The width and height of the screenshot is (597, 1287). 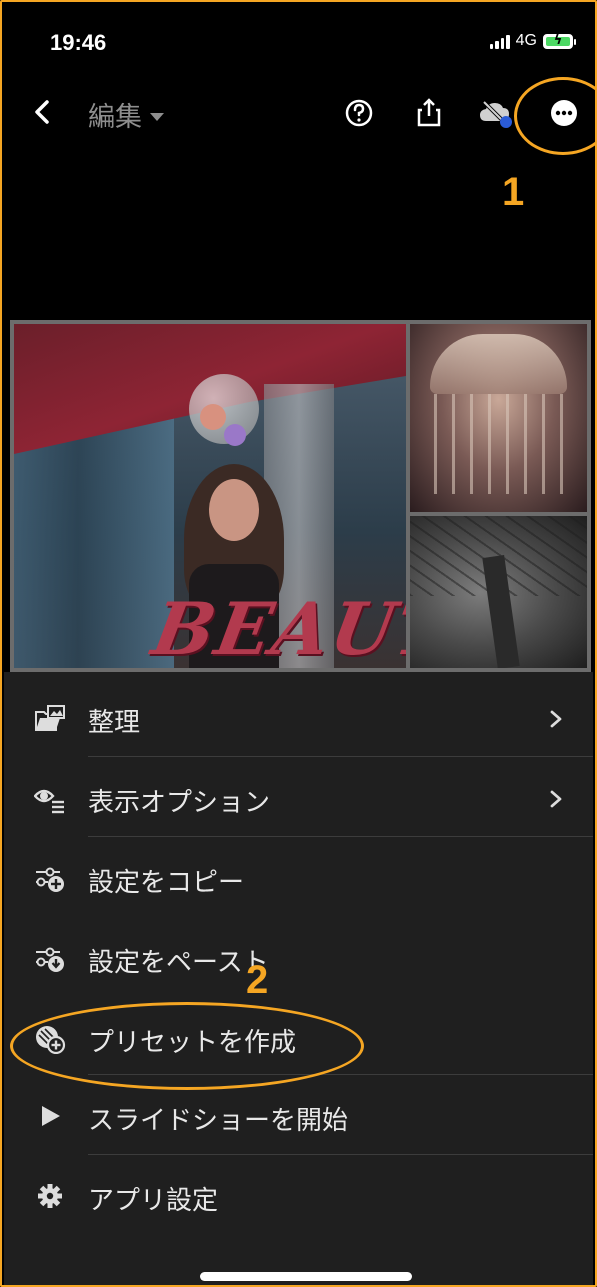 I want to click on menu-item-label: 設定をペースト, so click(x=178, y=963).